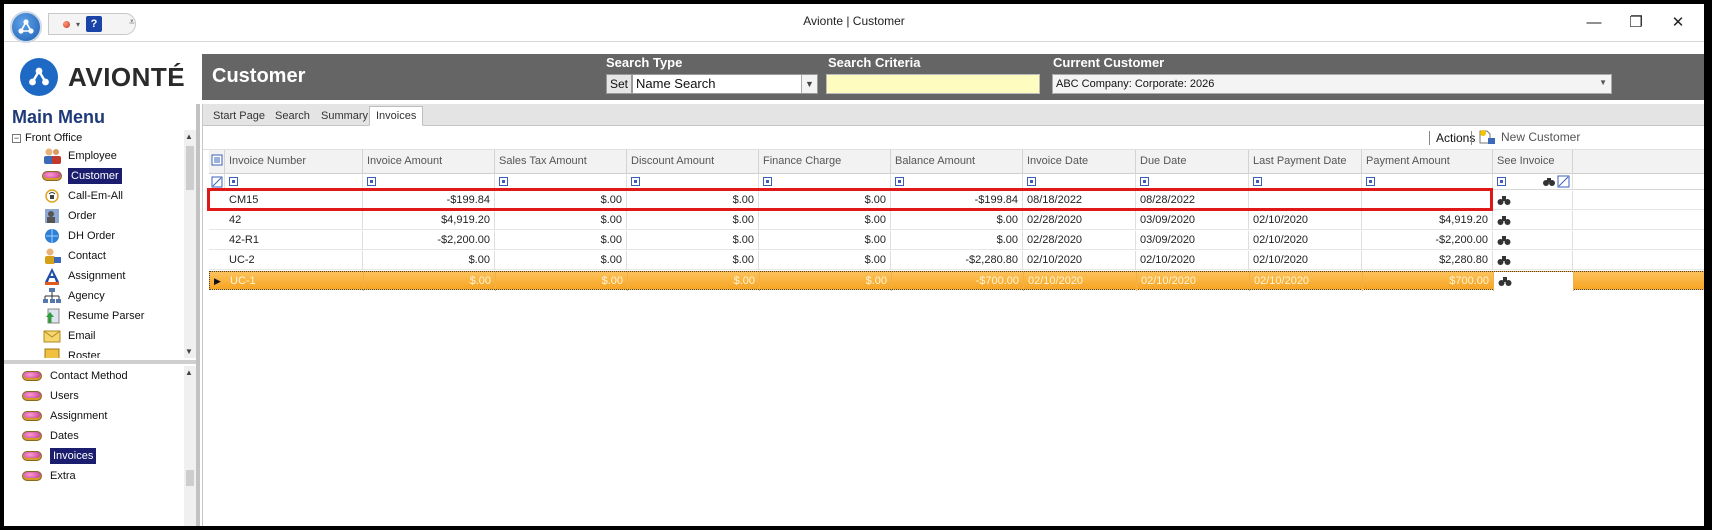 The image size is (1712, 530). What do you see at coordinates (58, 117) in the screenshot?
I see `main-menu-title: Main Menu` at bounding box center [58, 117].